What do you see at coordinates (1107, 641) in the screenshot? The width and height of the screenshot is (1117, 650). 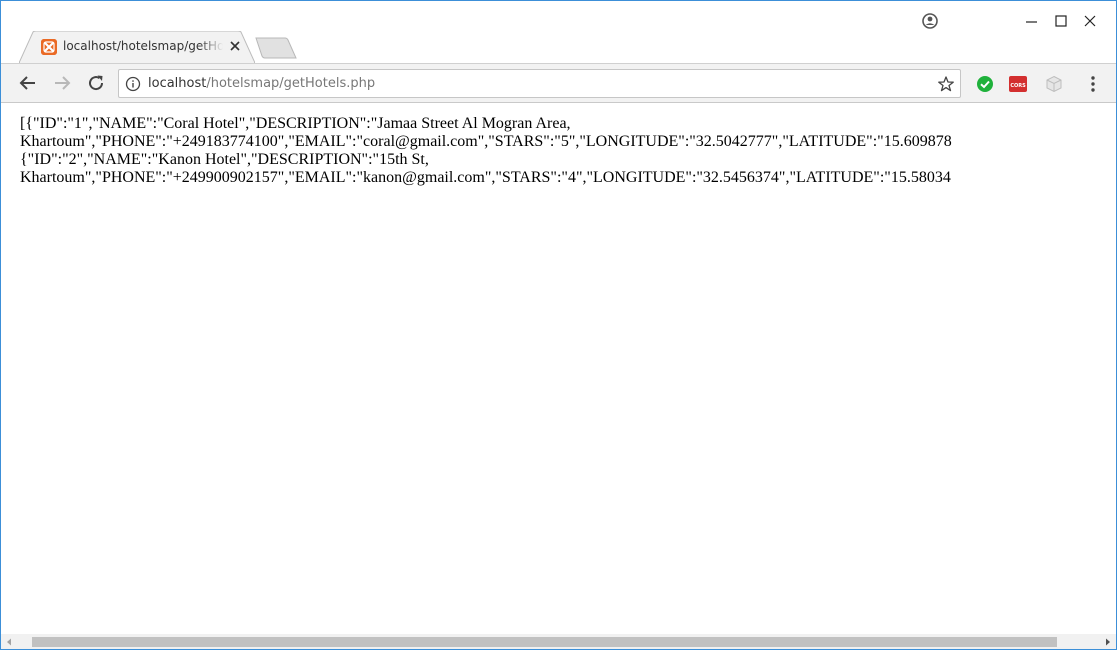 I see `scroll-right-arrow-icon` at bounding box center [1107, 641].